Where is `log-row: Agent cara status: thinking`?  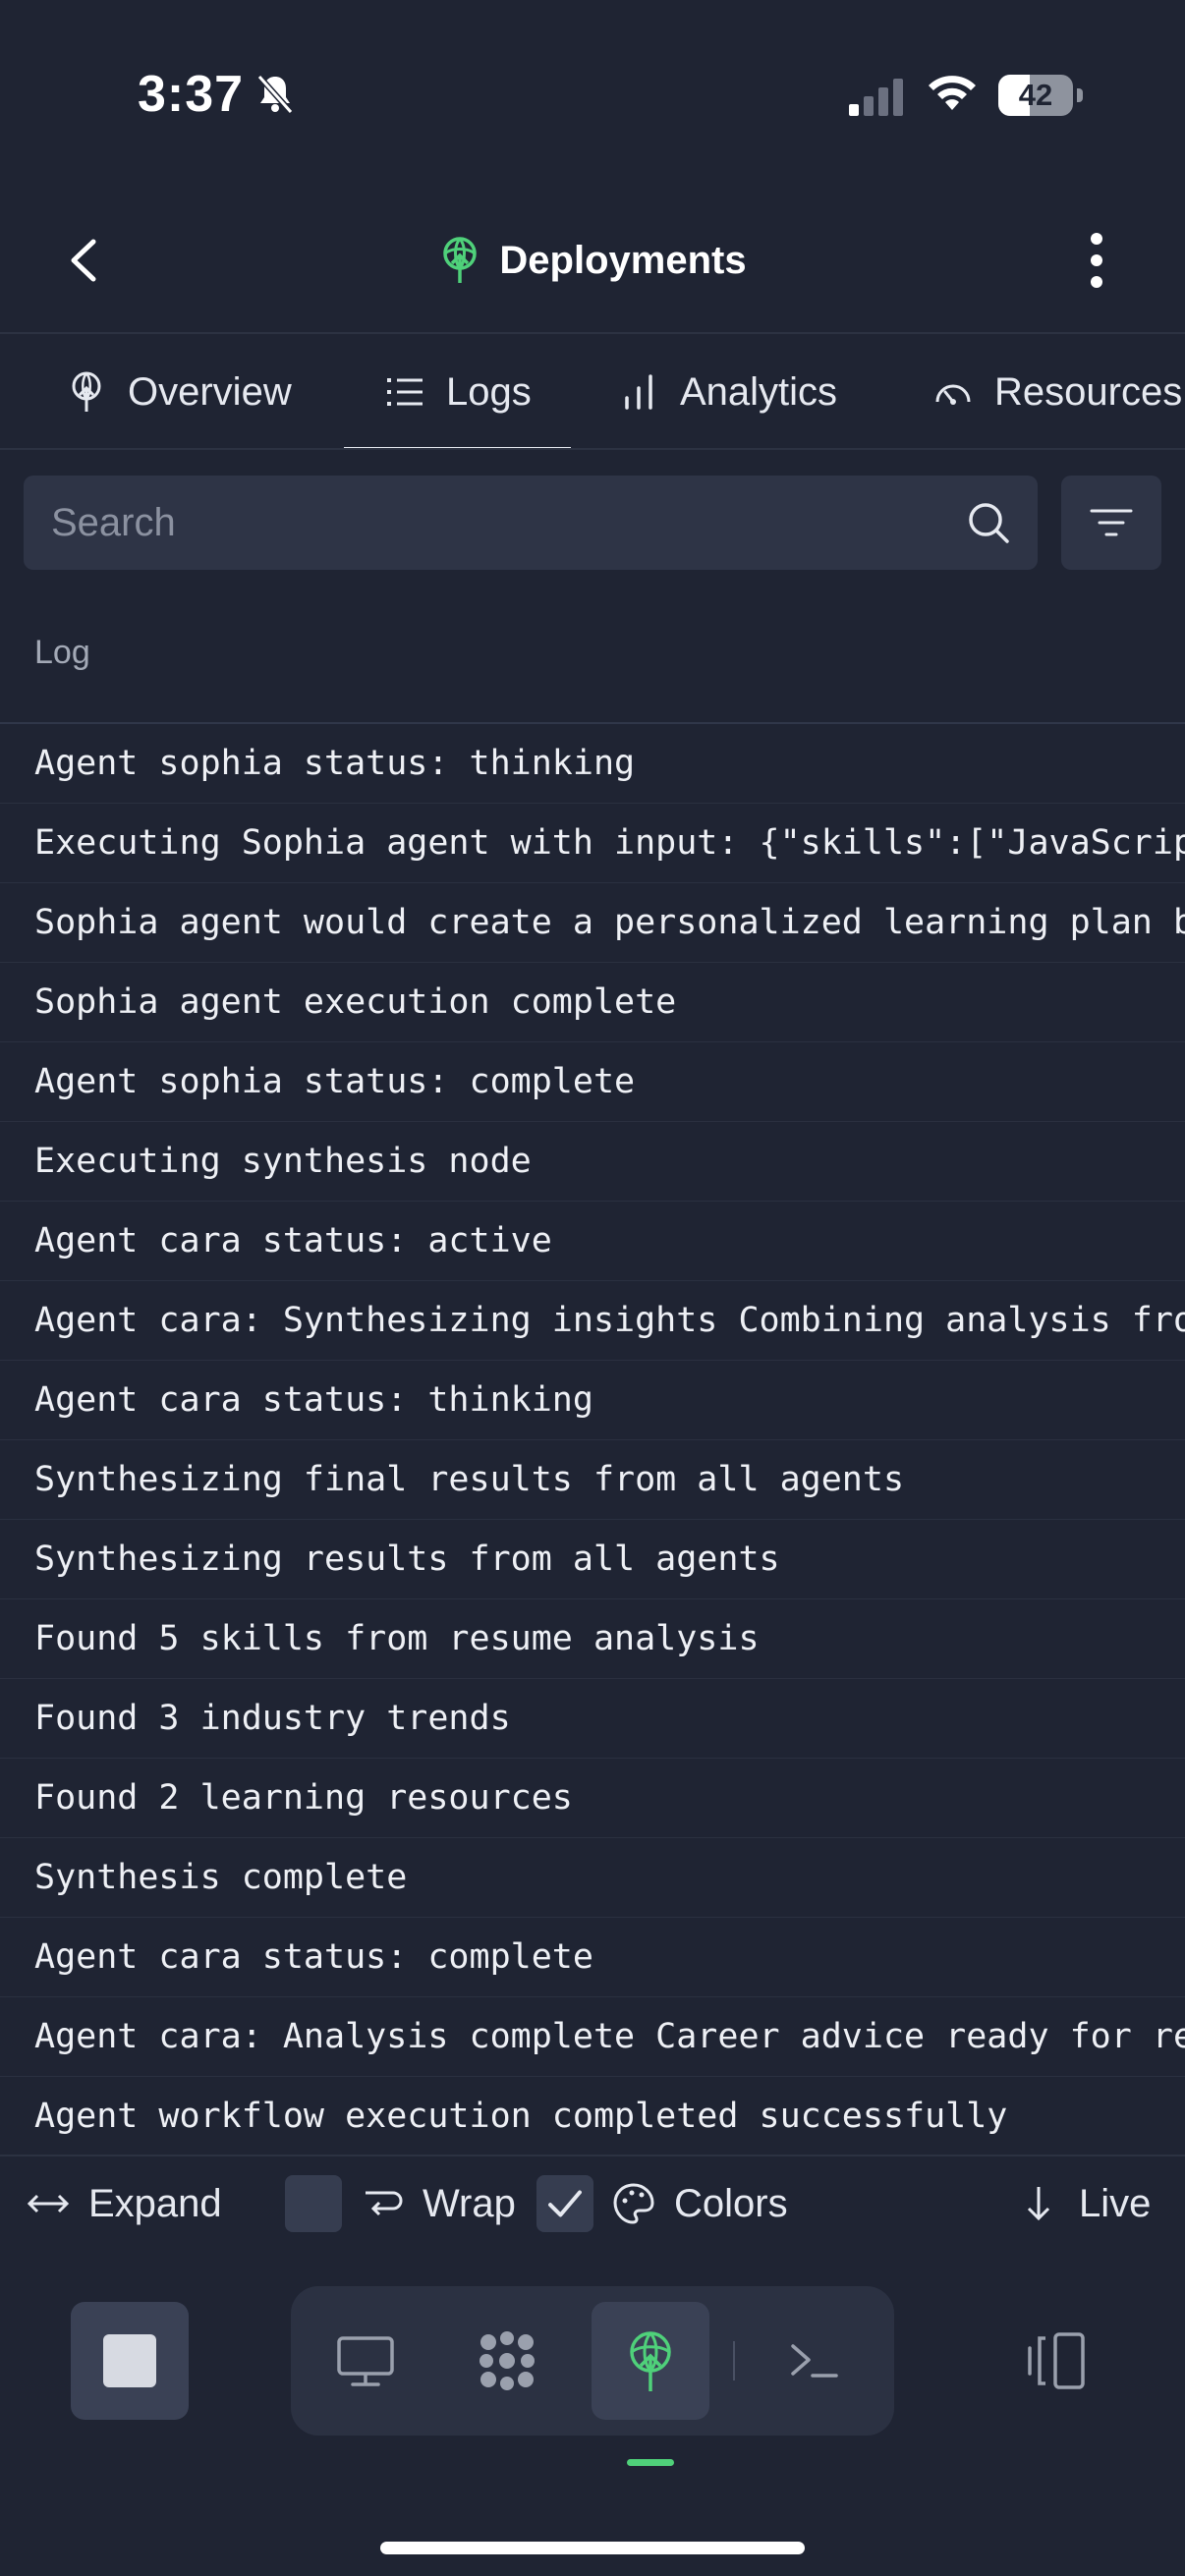
log-row: Agent cara status: thinking is located at coordinates (592, 1400).